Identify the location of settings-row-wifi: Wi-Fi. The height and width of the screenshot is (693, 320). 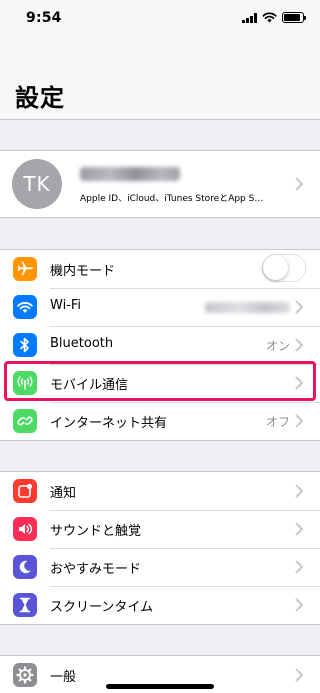
(160, 307).